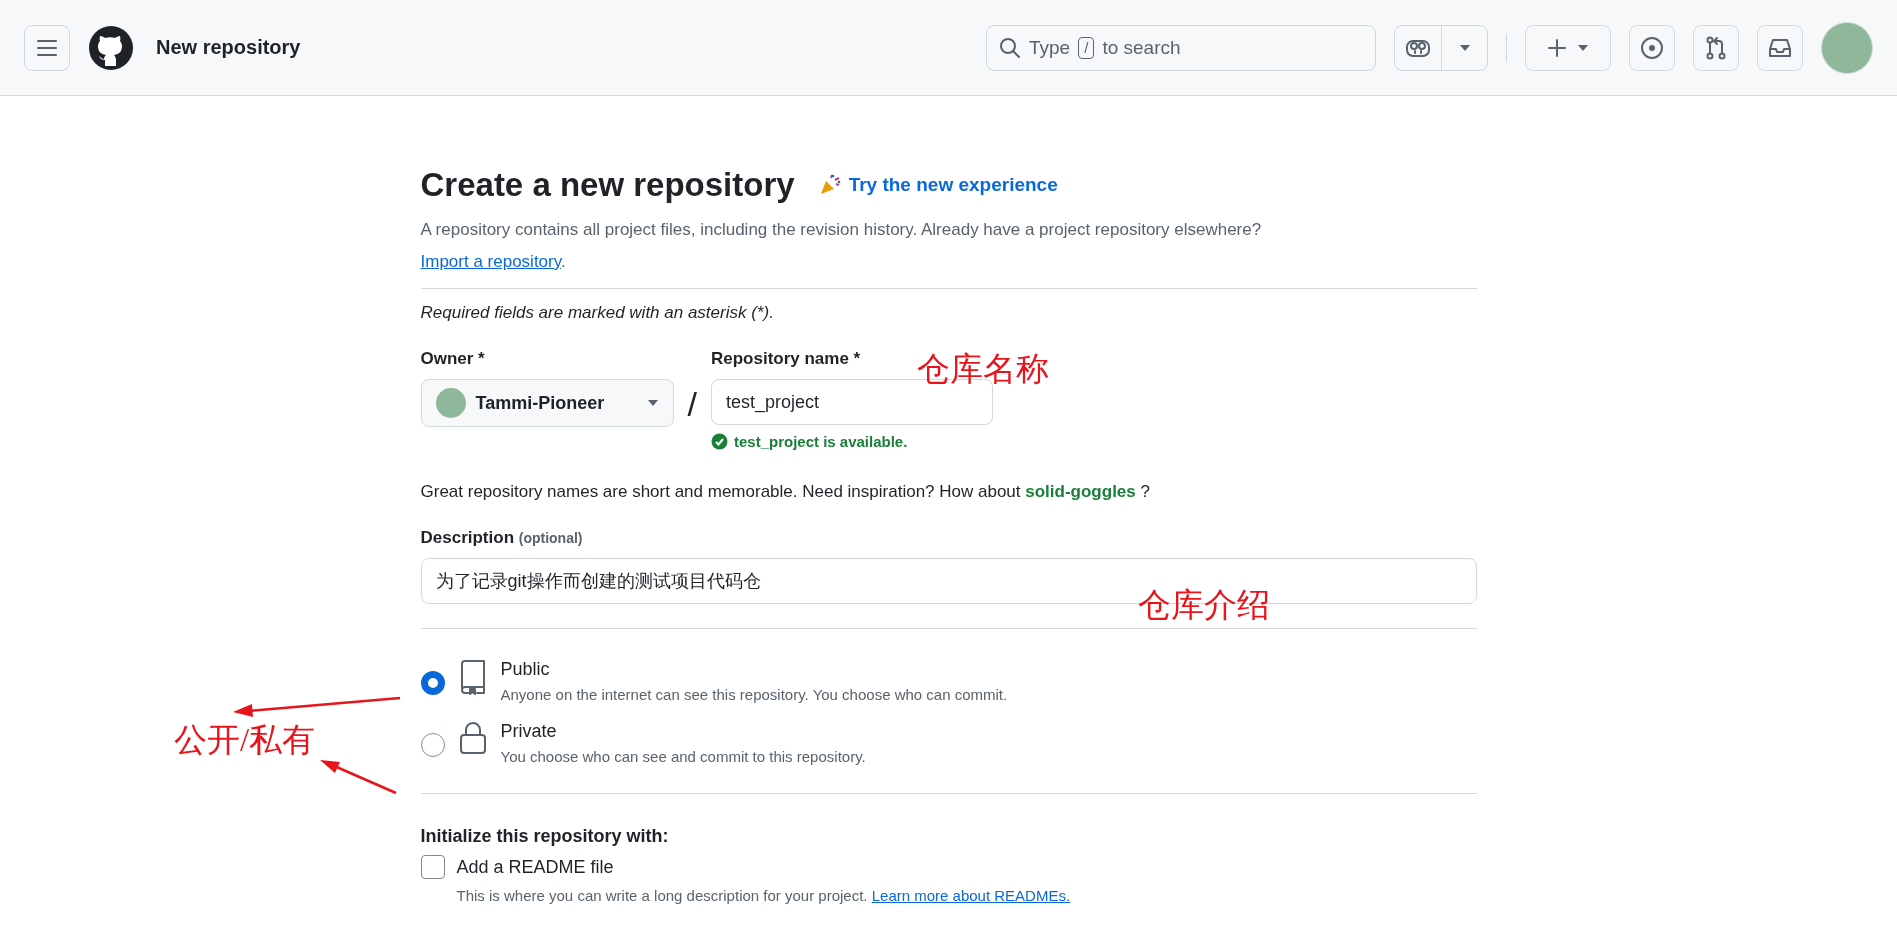  What do you see at coordinates (785, 359) in the screenshot?
I see `repository-name-label: Repository name *` at bounding box center [785, 359].